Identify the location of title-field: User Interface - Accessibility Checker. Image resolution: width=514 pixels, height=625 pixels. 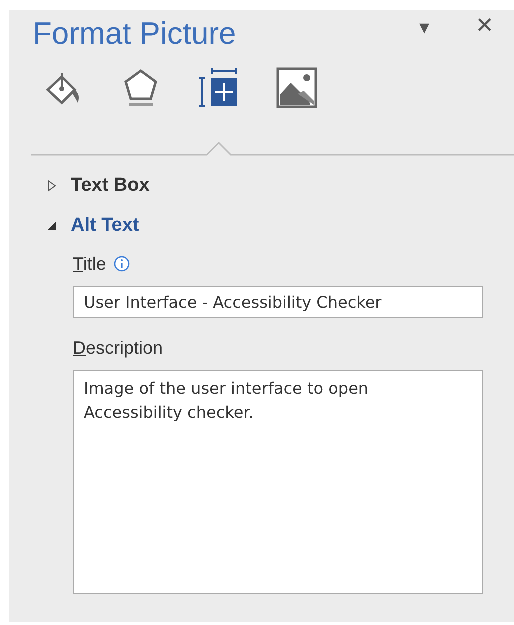
(278, 302).